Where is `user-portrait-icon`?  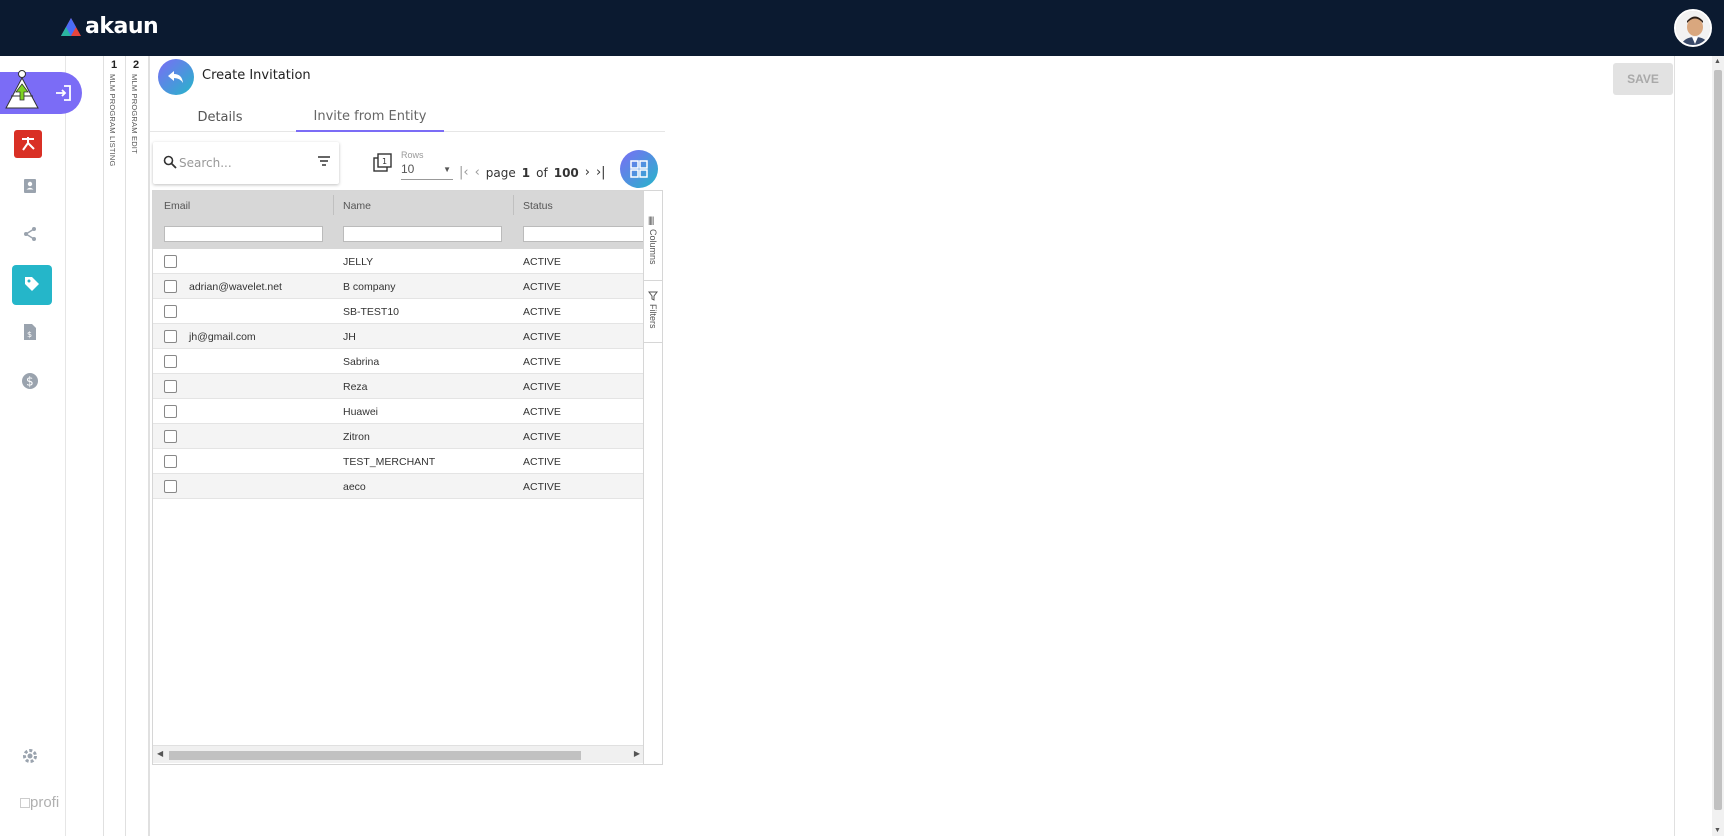 user-portrait-icon is located at coordinates (1693, 28).